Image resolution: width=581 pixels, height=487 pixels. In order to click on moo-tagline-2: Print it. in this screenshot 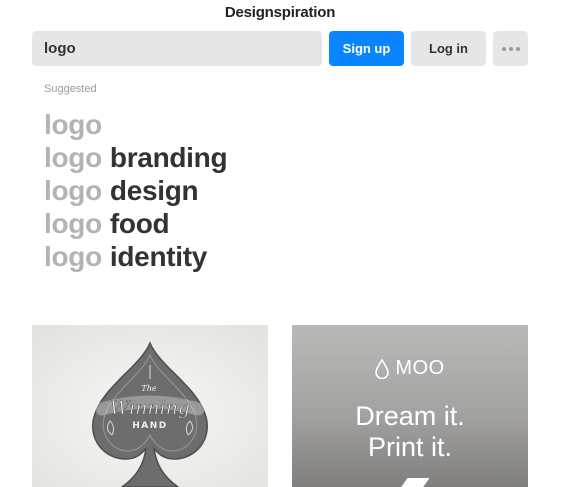, I will do `click(410, 447)`.